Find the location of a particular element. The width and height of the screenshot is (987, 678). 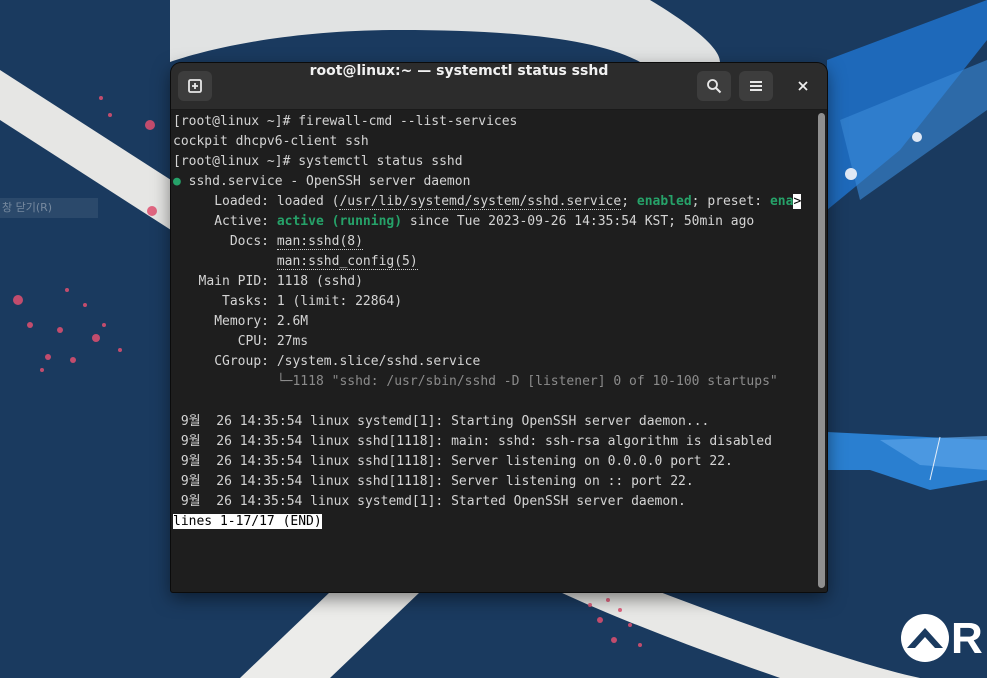

pid-line: Main PID: 1118 (sshd) is located at coordinates (268, 282).